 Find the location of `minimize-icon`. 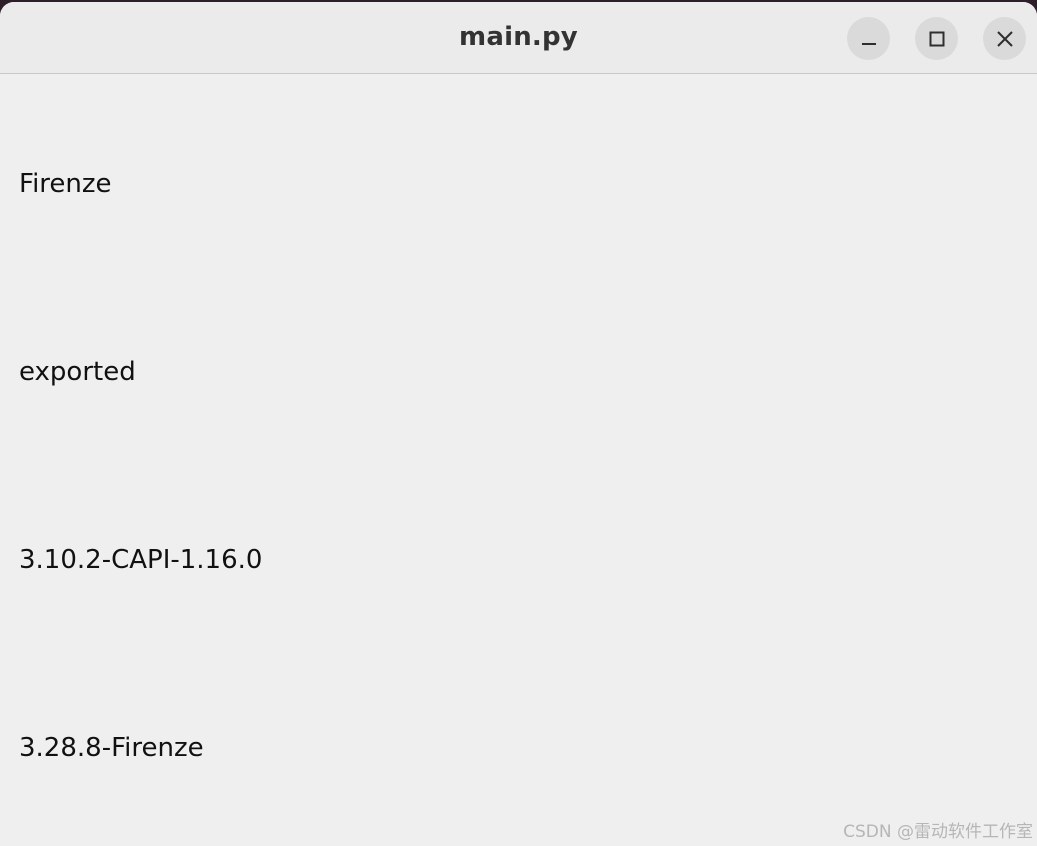

minimize-icon is located at coordinates (868, 43).